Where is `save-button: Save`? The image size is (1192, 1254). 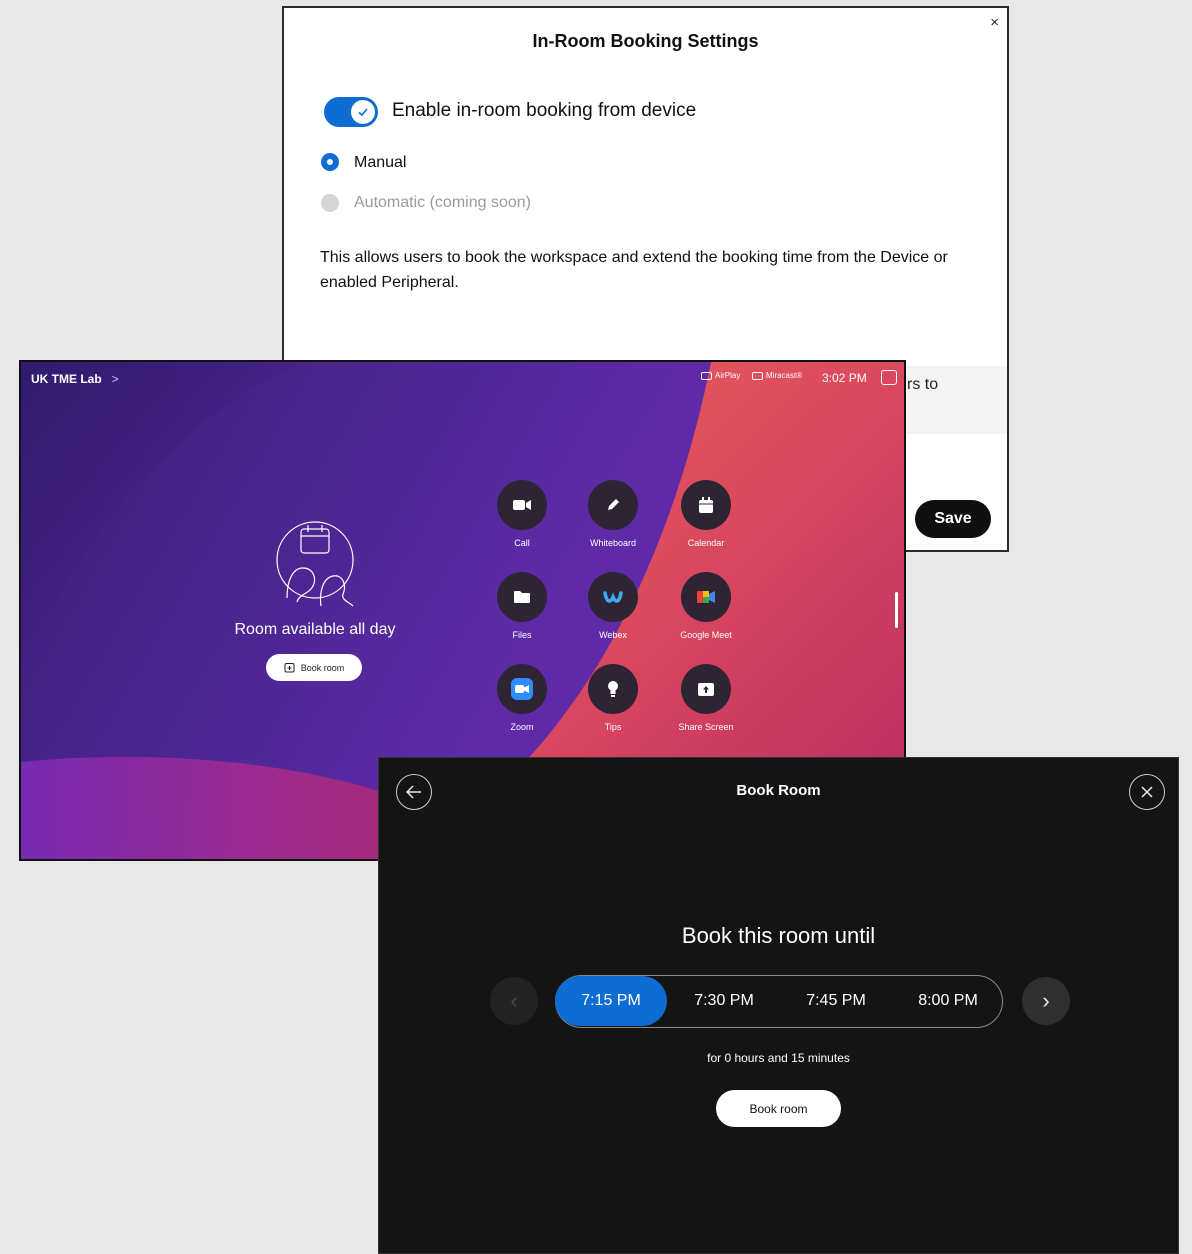 save-button: Save is located at coordinates (953, 519).